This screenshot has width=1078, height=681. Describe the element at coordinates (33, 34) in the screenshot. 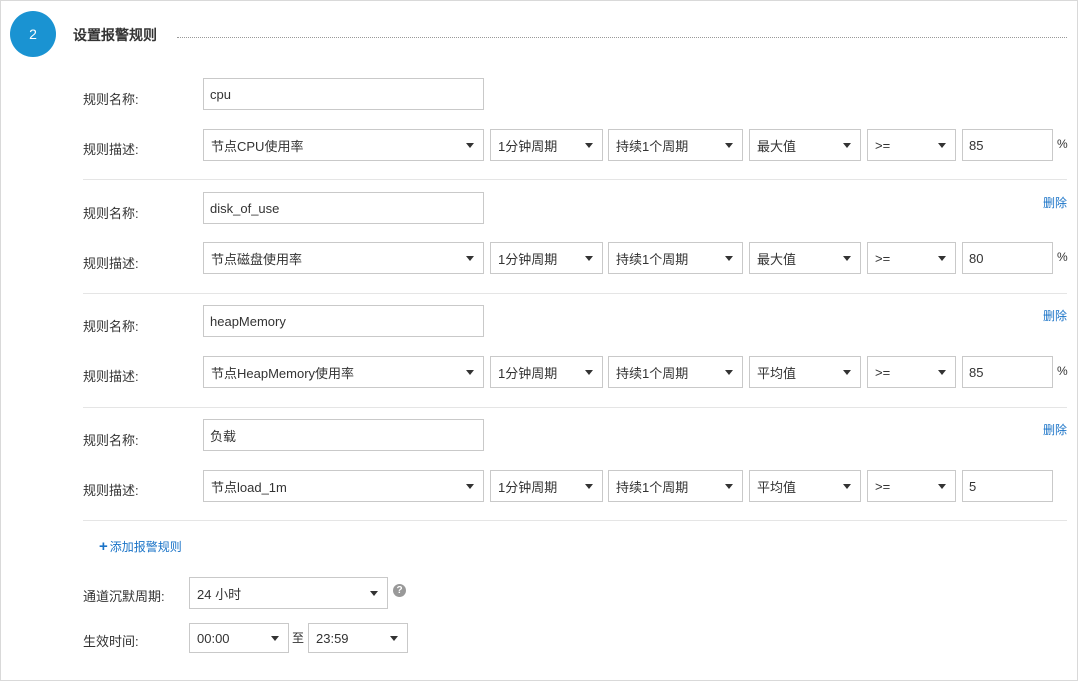

I see `step-number-badge: 2` at that location.